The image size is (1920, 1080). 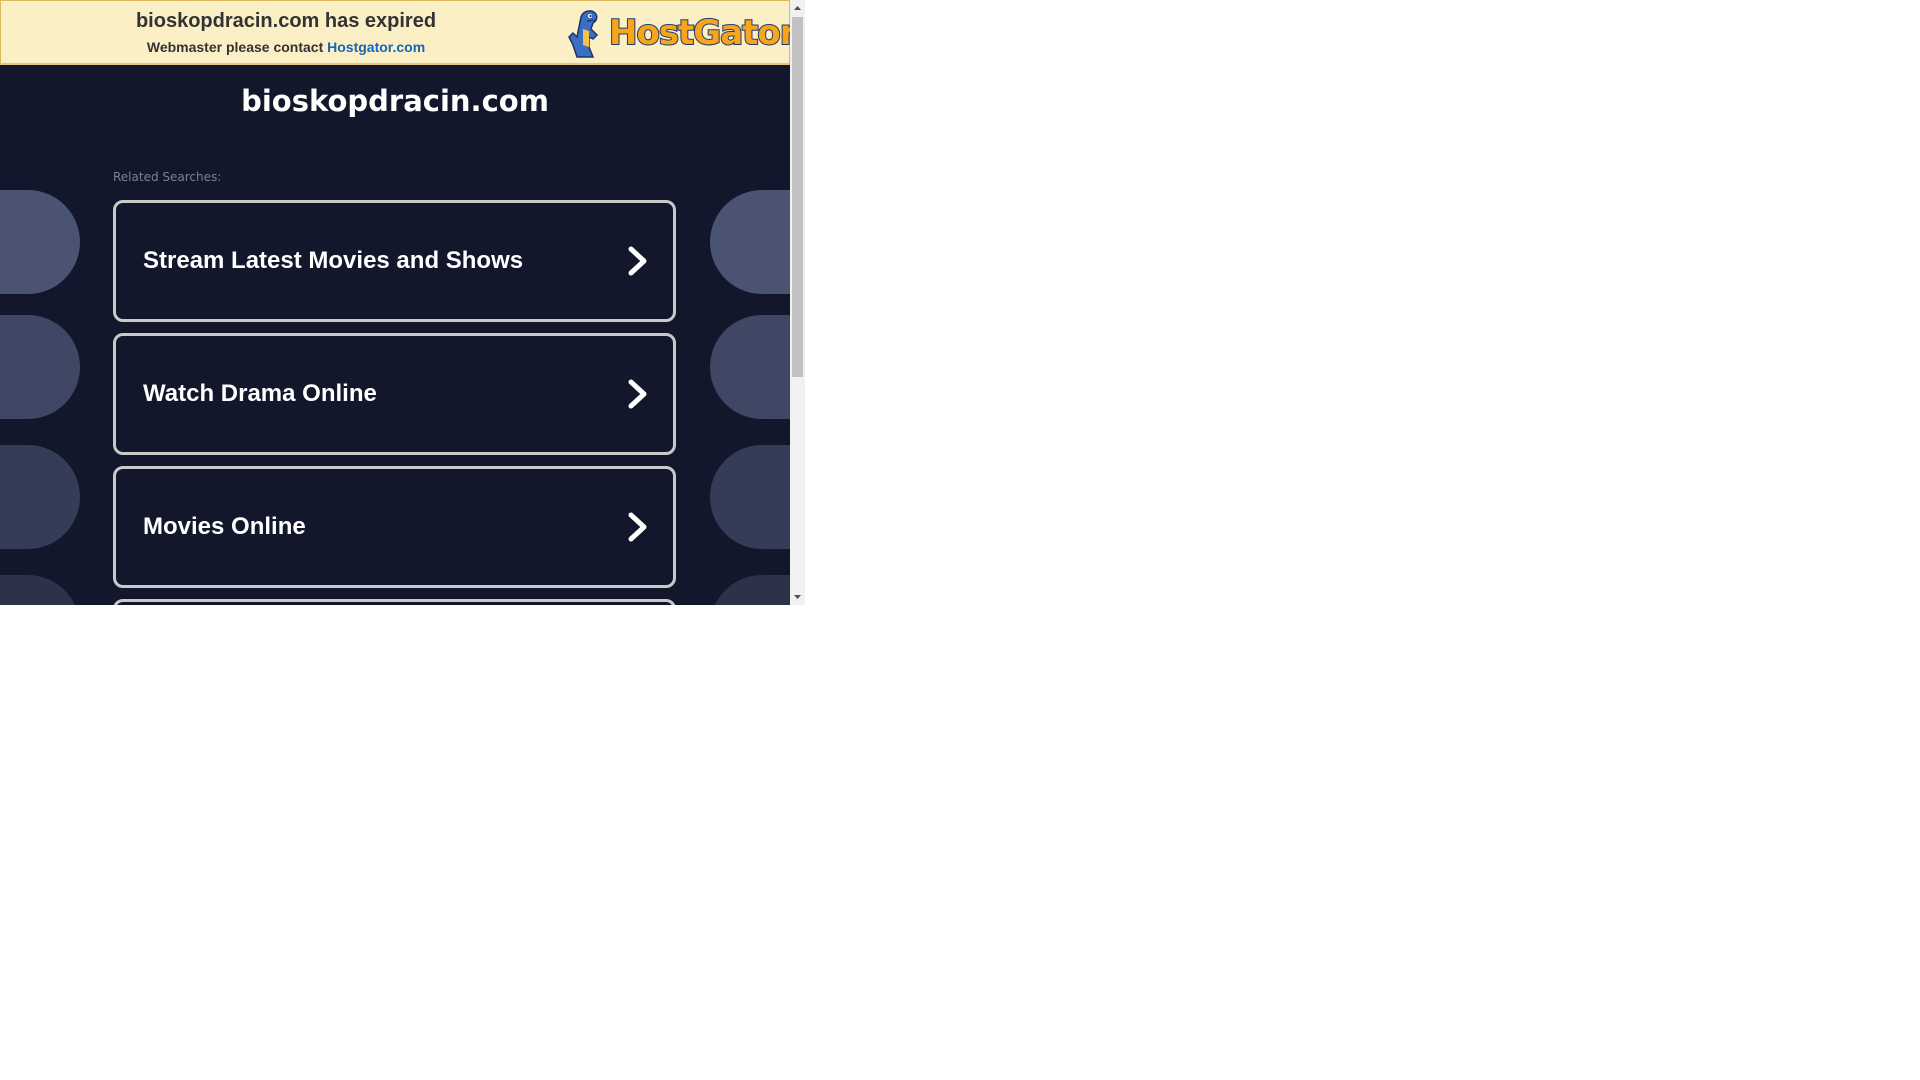 What do you see at coordinates (395, 101) in the screenshot?
I see `domain-title: bioskopdracin.com` at bounding box center [395, 101].